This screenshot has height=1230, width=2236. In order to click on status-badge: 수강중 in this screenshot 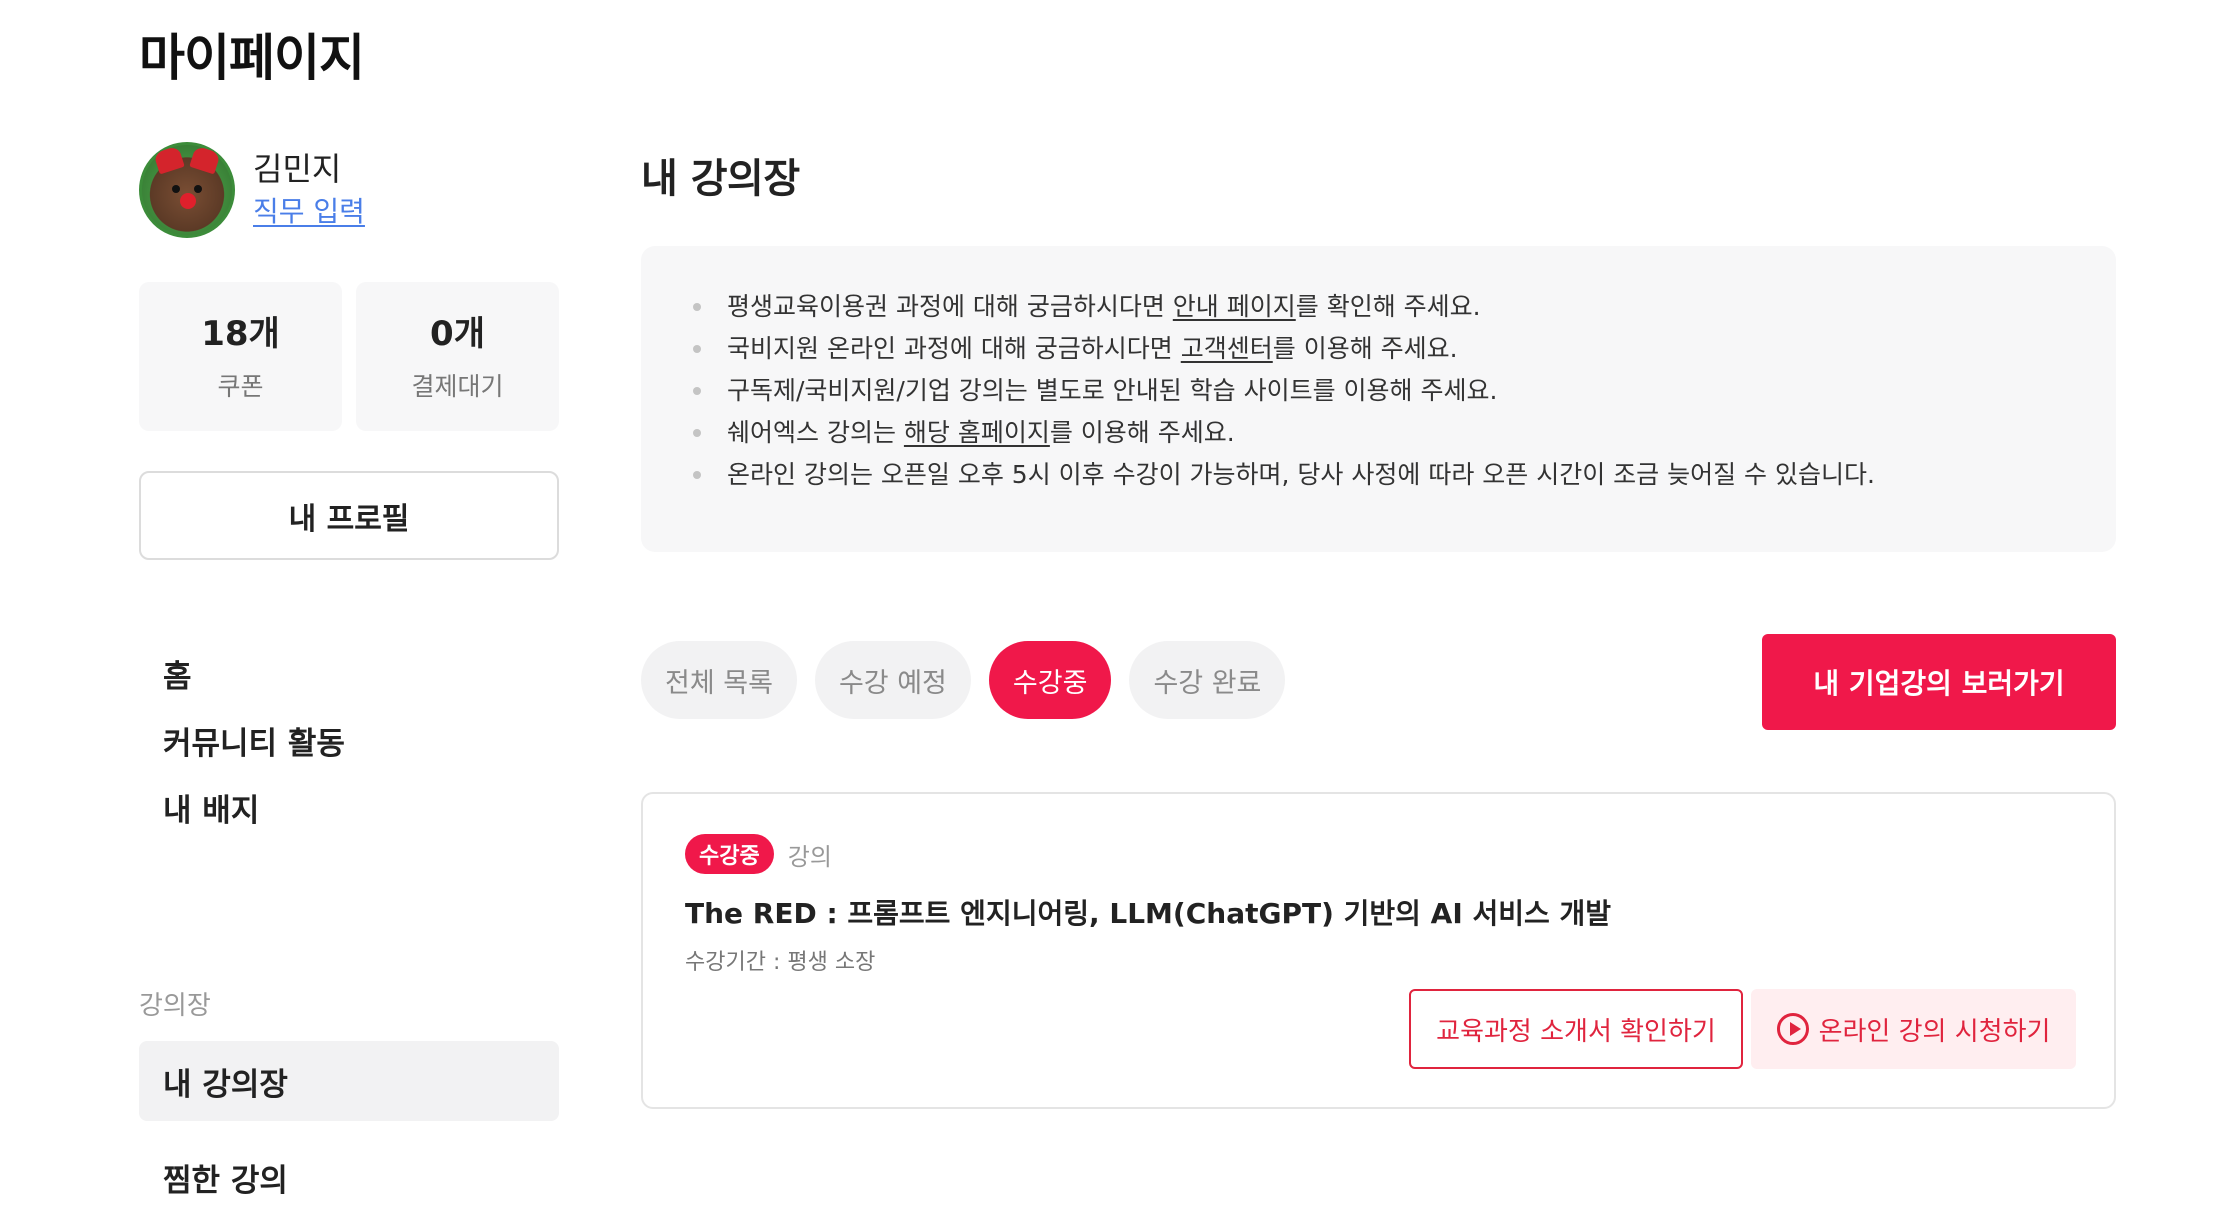, I will do `click(729, 854)`.